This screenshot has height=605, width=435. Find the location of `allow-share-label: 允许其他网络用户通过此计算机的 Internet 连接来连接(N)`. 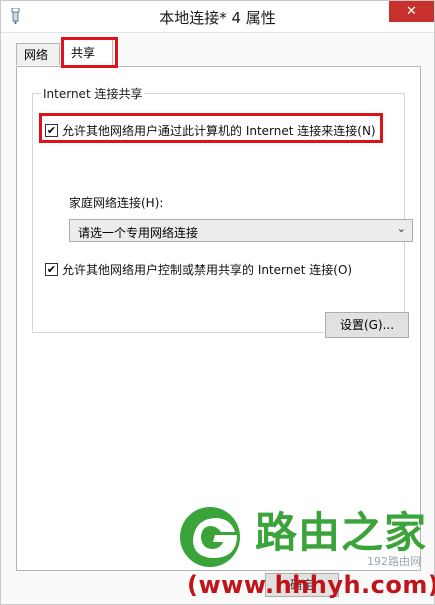

allow-share-label: 允许其他网络用户通过此计算机的 Internet 连接来连接(N) is located at coordinates (219, 131).